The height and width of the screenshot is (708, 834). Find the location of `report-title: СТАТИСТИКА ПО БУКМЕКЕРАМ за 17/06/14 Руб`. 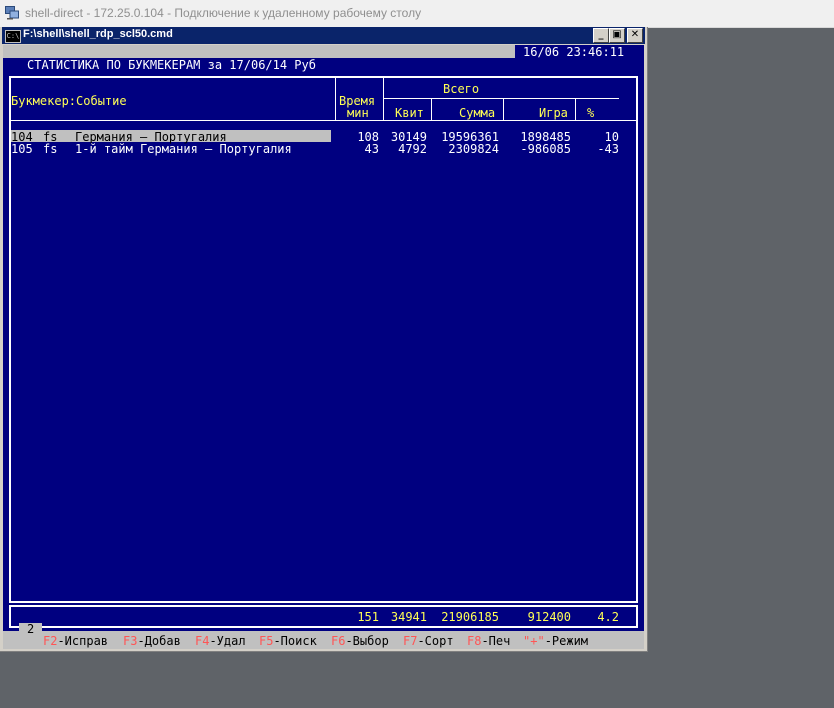

report-title: СТАТИСТИКА ПО БУКМЕКЕРАМ за 17/06/14 Руб is located at coordinates (171, 65).